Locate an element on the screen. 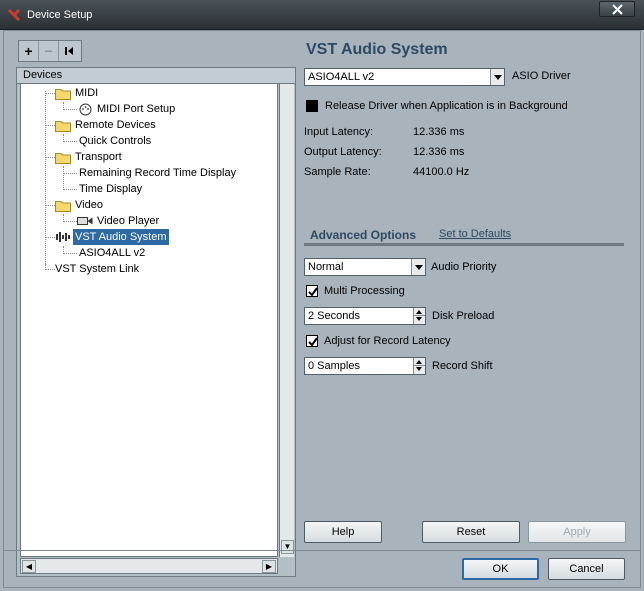 Image resolution: width=644 pixels, height=591 pixels. adjust-record-latency-checkbox is located at coordinates (312, 341).